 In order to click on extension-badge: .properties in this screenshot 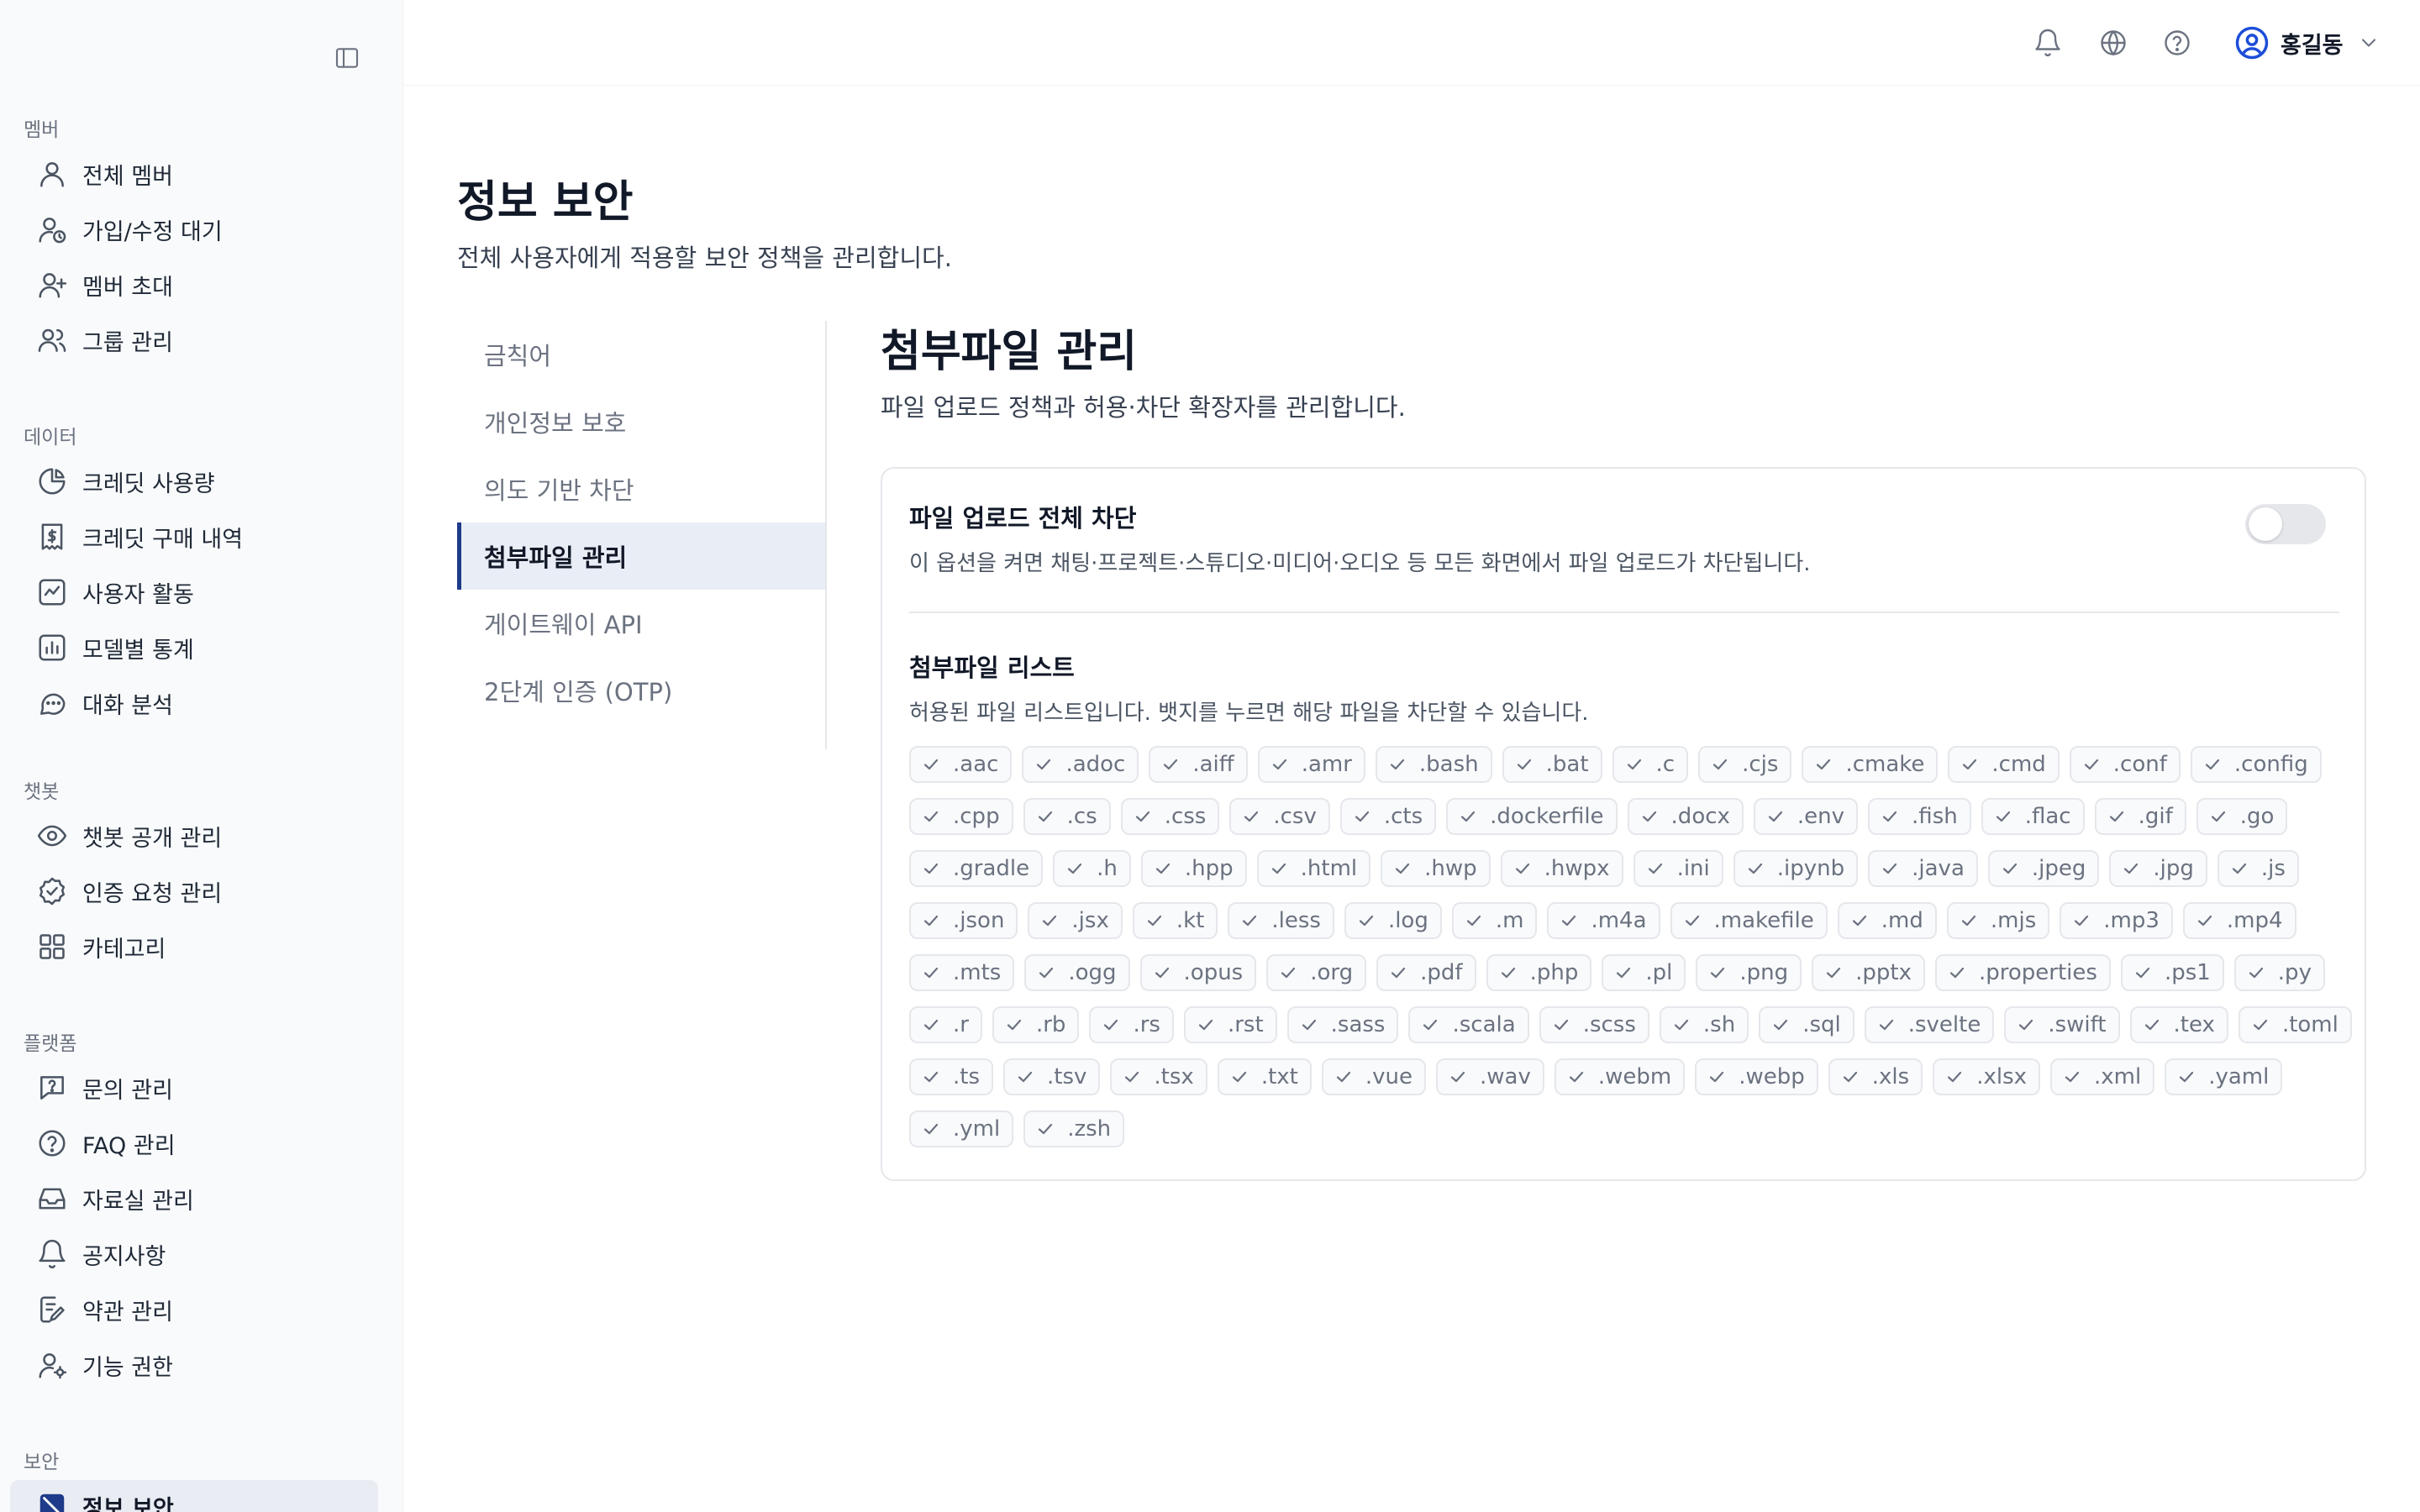, I will do `click(2023, 972)`.